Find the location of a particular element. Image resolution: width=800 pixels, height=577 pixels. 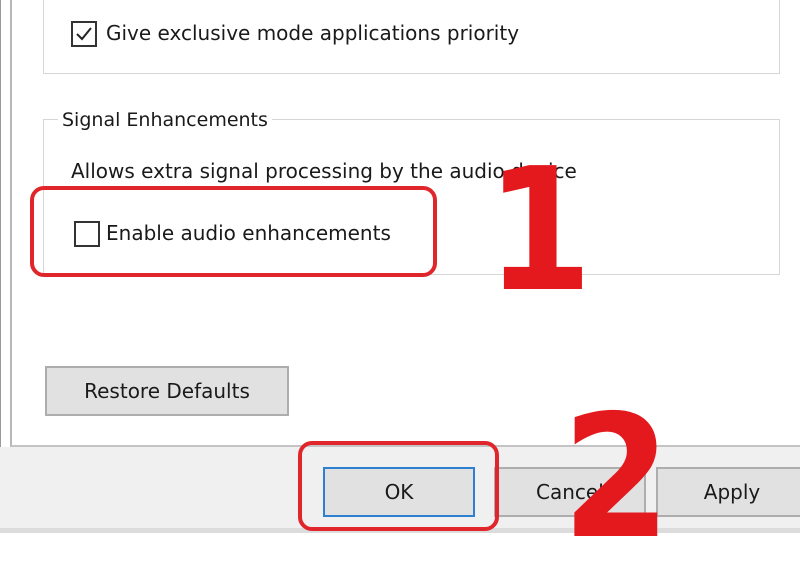

signal-enhancements-title: Signal Enhancements is located at coordinates (165, 120).